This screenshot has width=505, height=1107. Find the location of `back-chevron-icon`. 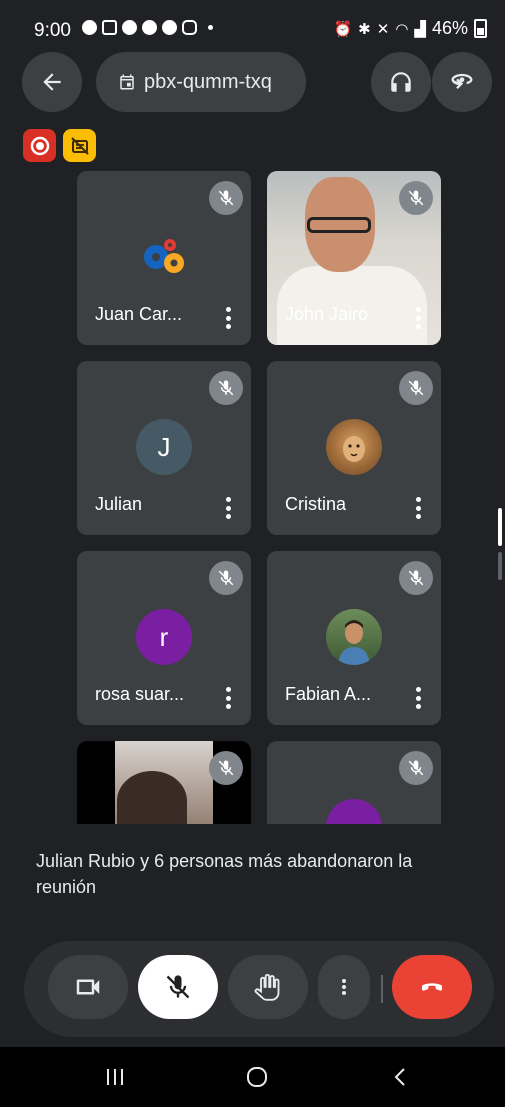

back-chevron-icon is located at coordinates (399, 1077).